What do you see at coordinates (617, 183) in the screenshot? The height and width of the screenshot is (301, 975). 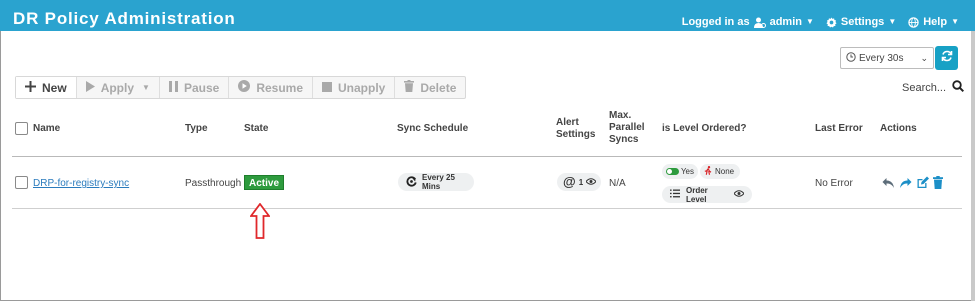 I see `max-parallel-syncs-value: N/A` at bounding box center [617, 183].